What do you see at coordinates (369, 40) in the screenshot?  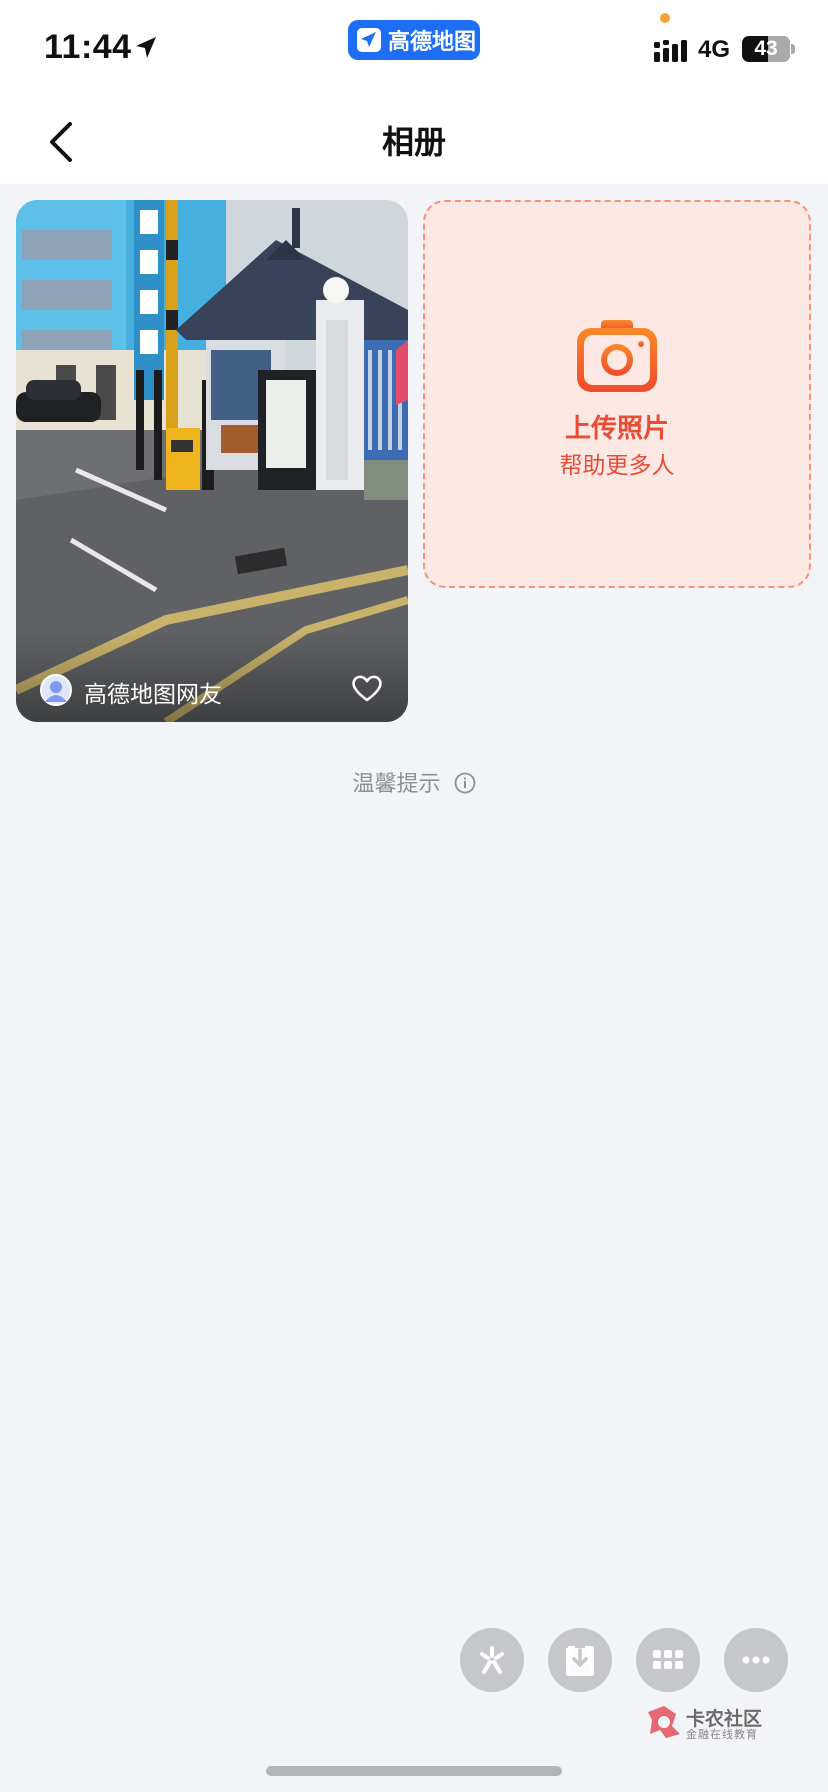 I see `amap-logo-icon` at bounding box center [369, 40].